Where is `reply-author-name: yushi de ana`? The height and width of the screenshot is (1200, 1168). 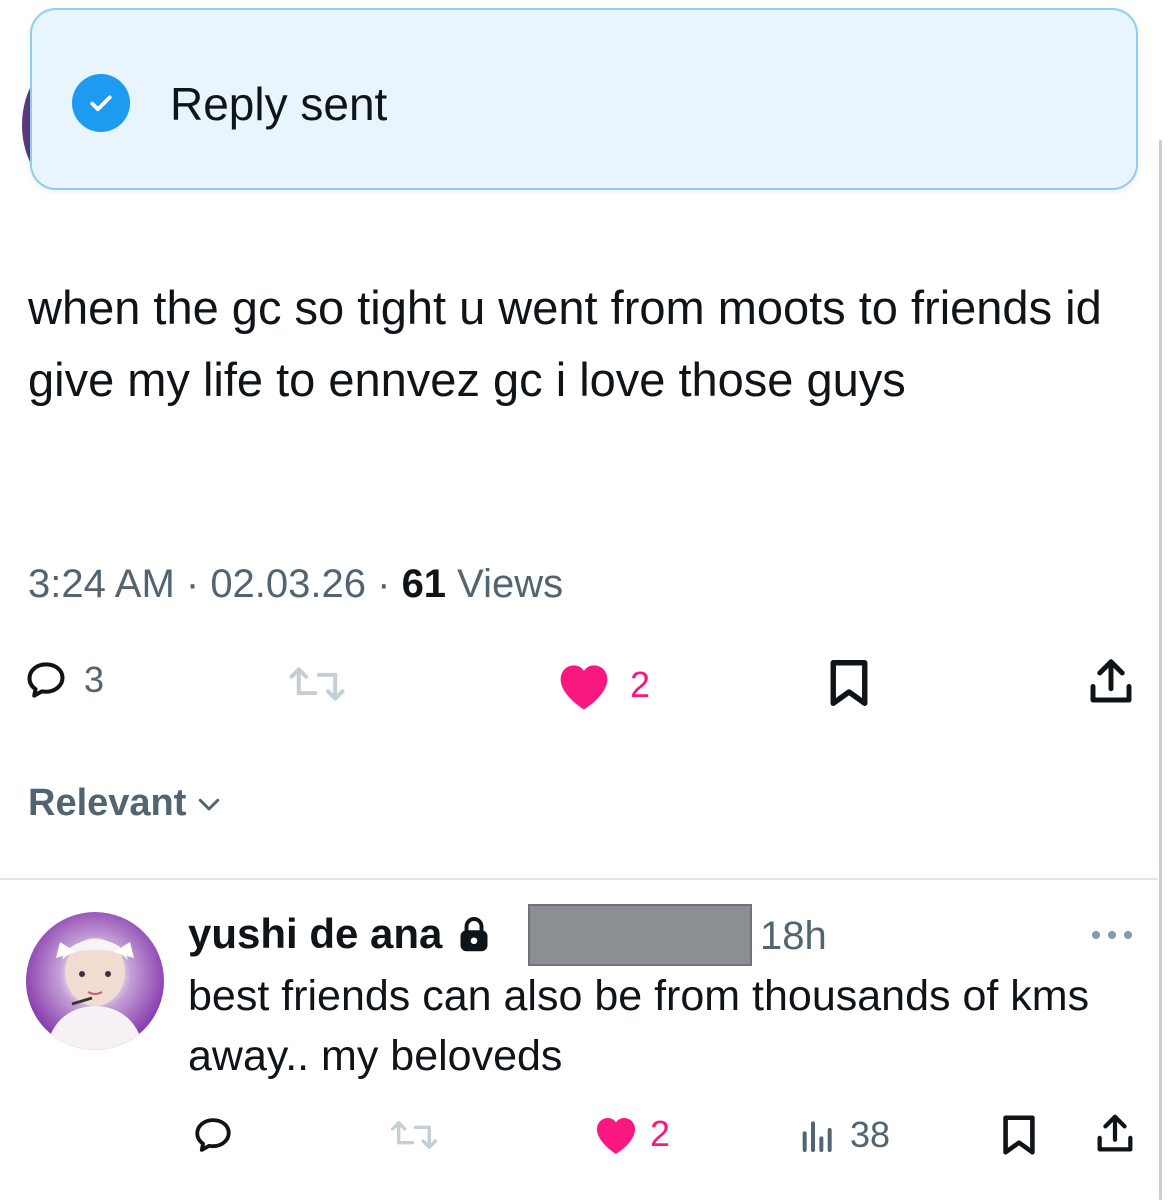 reply-author-name: yushi de ana is located at coordinates (315, 933).